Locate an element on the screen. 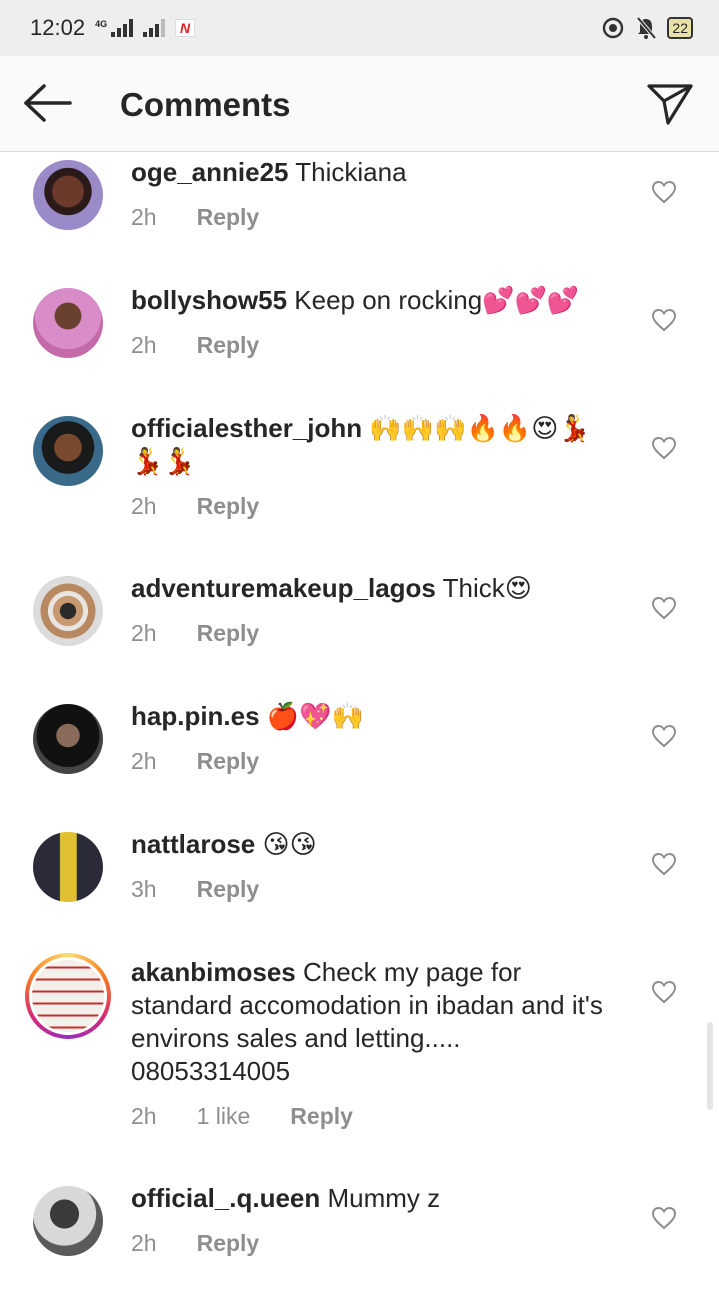 This screenshot has width=719, height=1297. comment-text: 😘😘 is located at coordinates (289, 844).